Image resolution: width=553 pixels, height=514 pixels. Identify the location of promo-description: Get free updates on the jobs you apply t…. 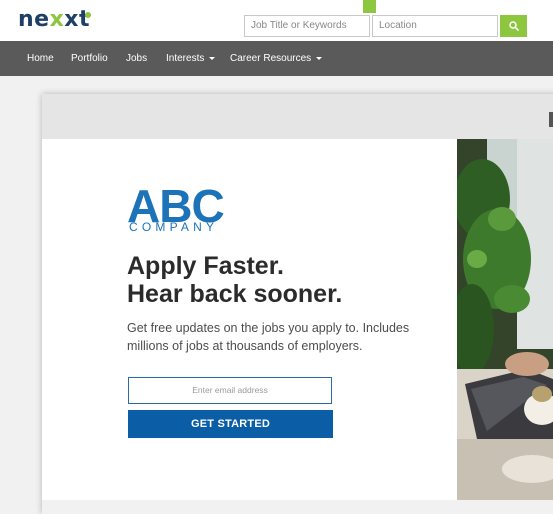
(268, 337).